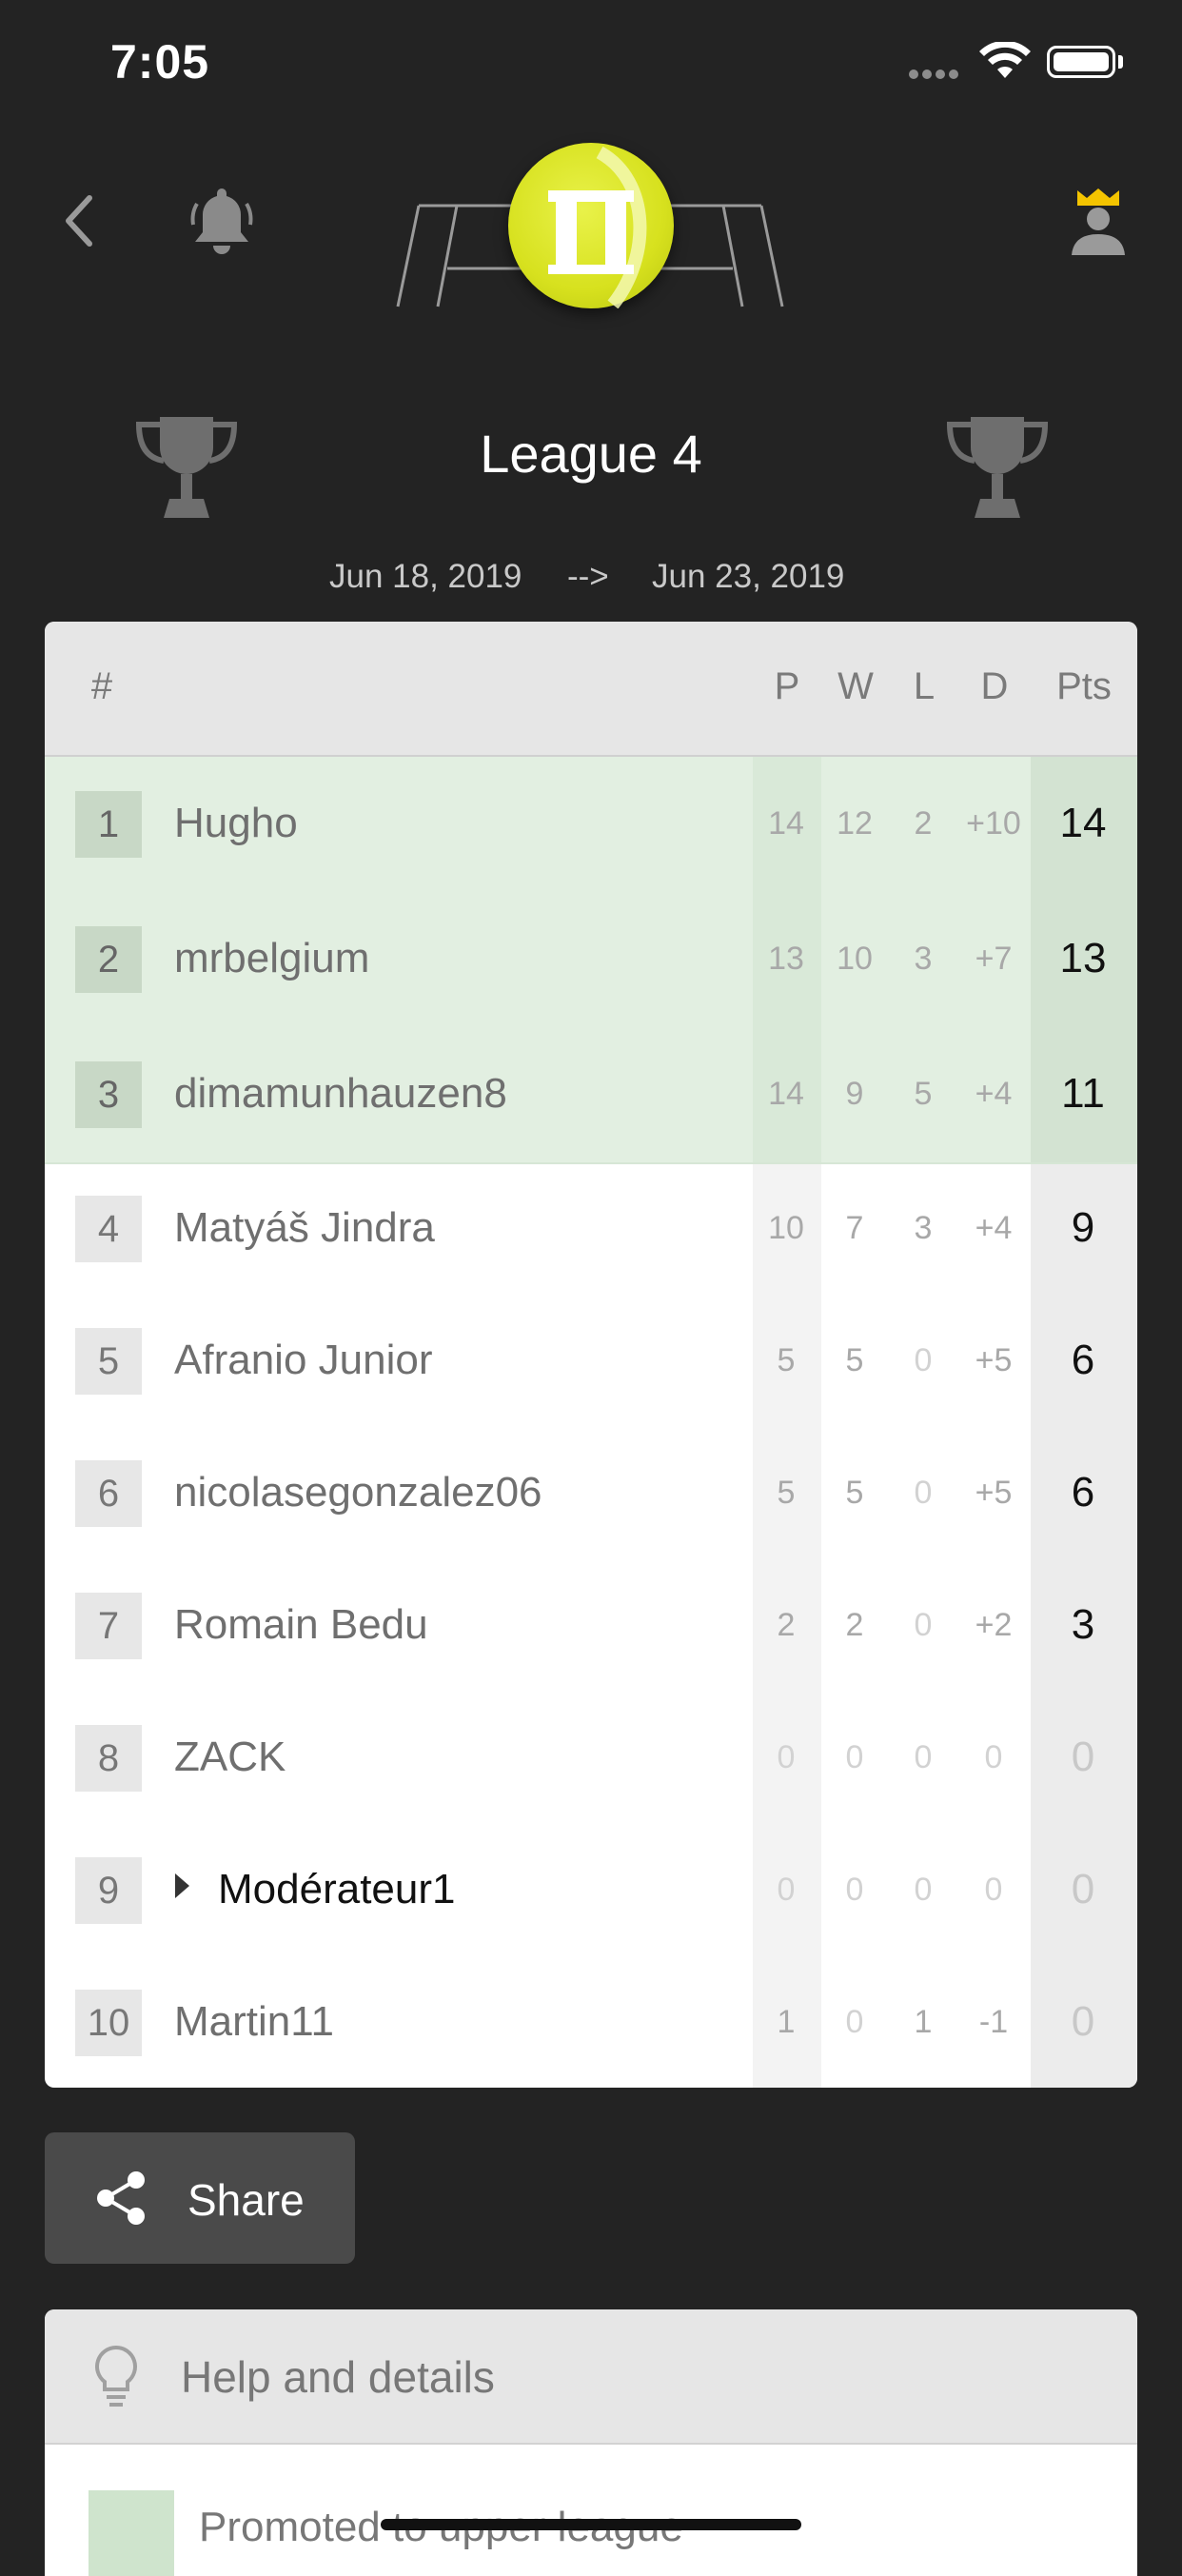 The width and height of the screenshot is (1182, 2576). What do you see at coordinates (1005, 60) in the screenshot?
I see `wifi-icon` at bounding box center [1005, 60].